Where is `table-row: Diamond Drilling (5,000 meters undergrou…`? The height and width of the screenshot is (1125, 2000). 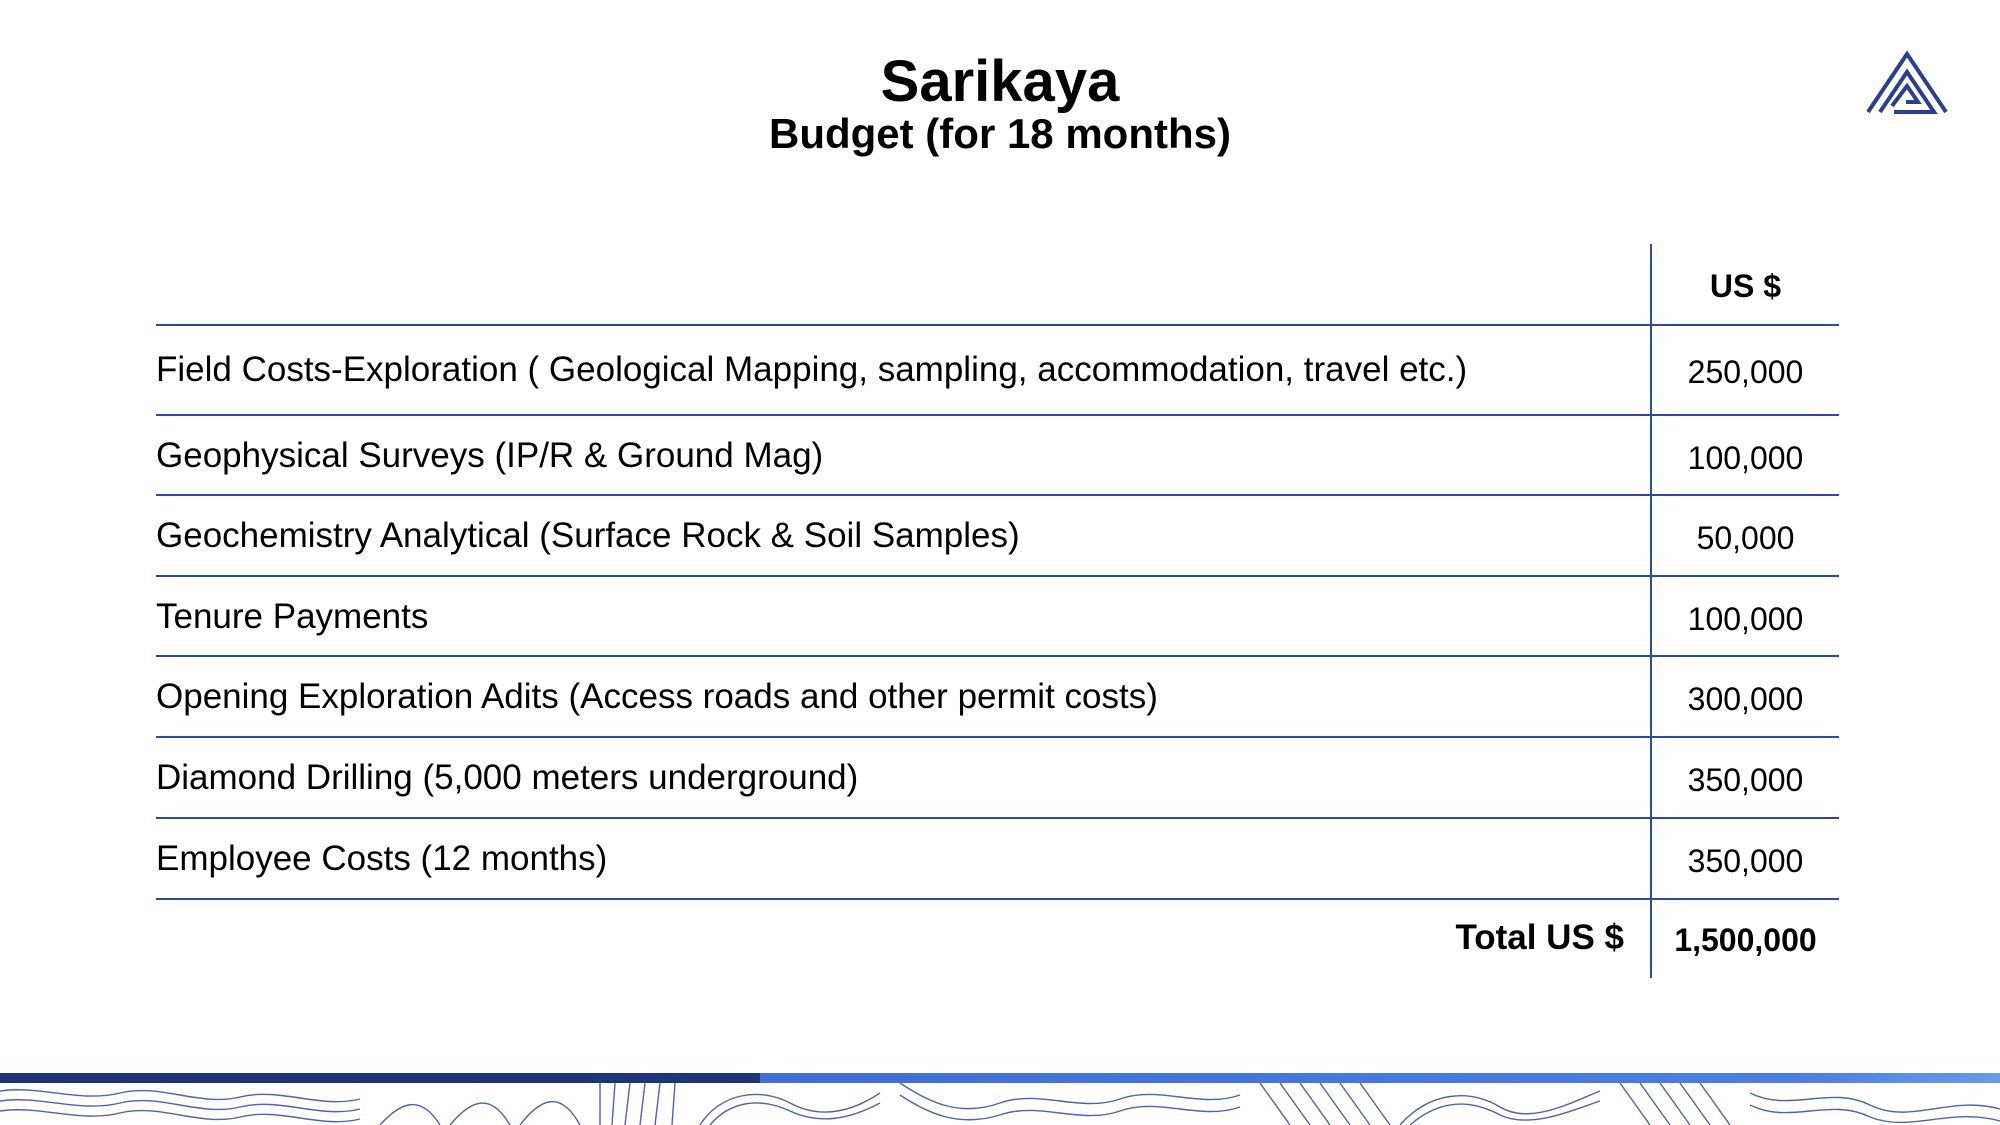 table-row: Diamond Drilling (5,000 meters undergrou… is located at coordinates (997, 778).